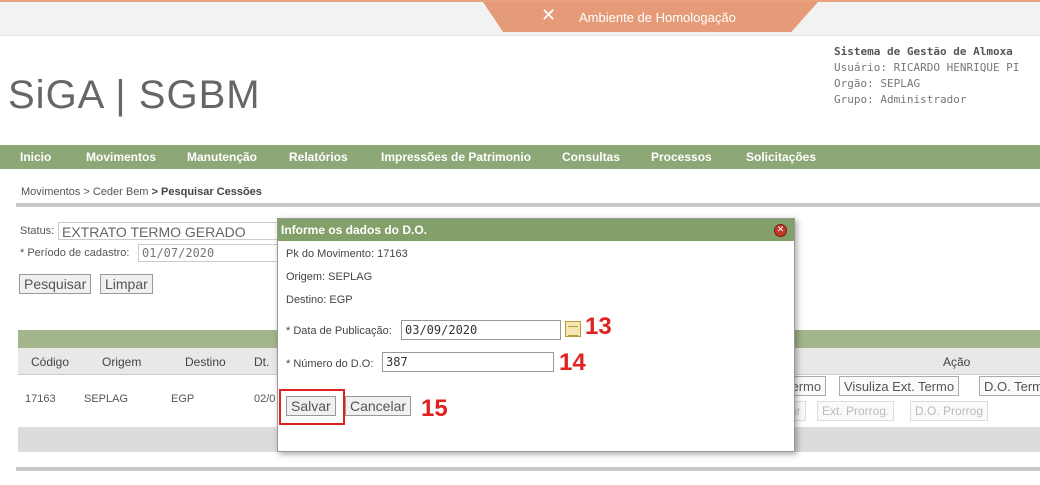 This screenshot has height=485, width=1040. What do you see at coordinates (55, 284) in the screenshot?
I see `search-button: Pesquisar` at bounding box center [55, 284].